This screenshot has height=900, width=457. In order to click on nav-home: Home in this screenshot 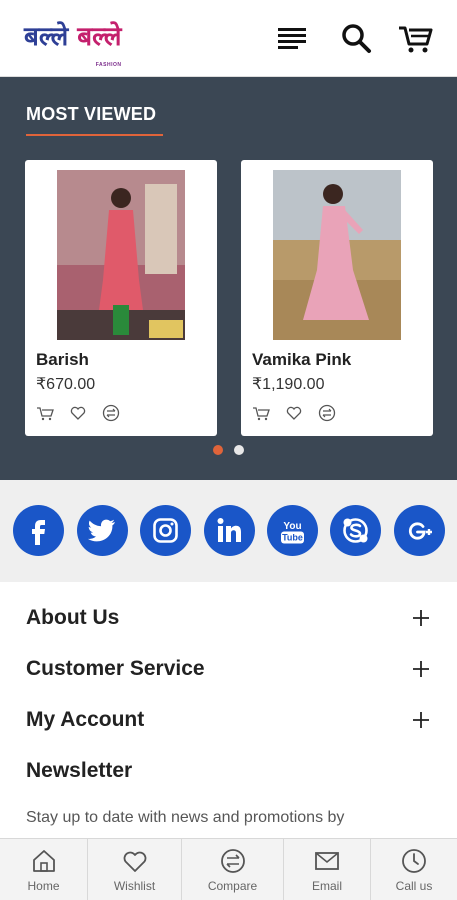, I will do `click(44, 869)`.